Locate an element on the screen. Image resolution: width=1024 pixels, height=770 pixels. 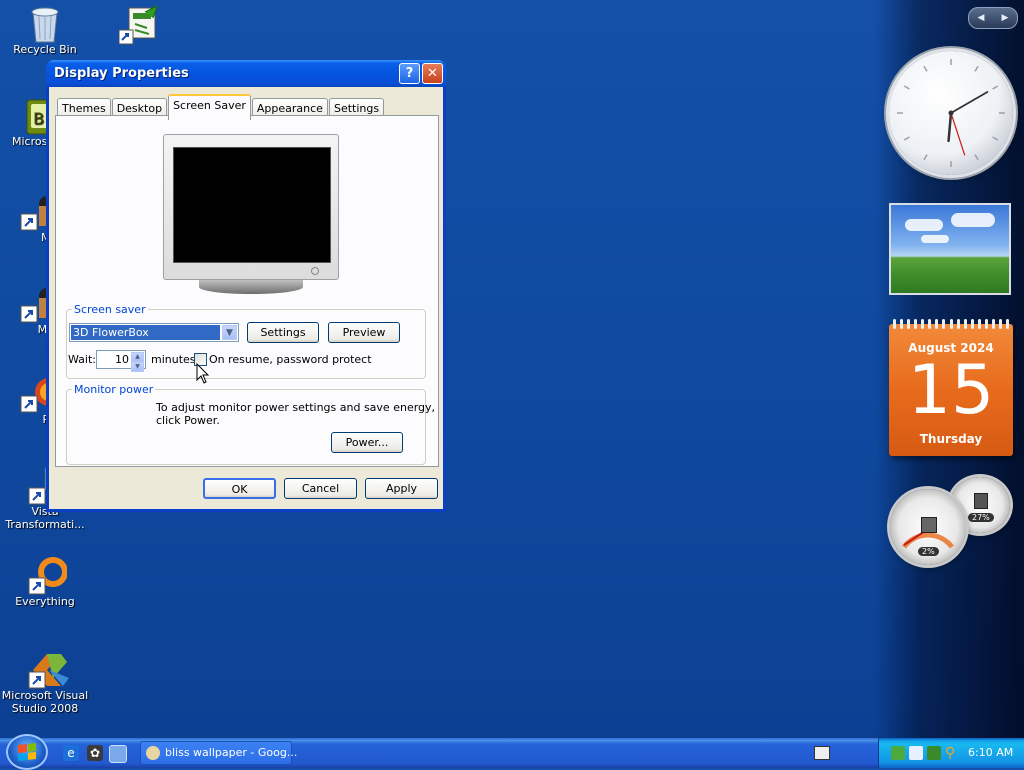
screen-saver-selected: 3D FlowerBox is located at coordinates (145, 332).